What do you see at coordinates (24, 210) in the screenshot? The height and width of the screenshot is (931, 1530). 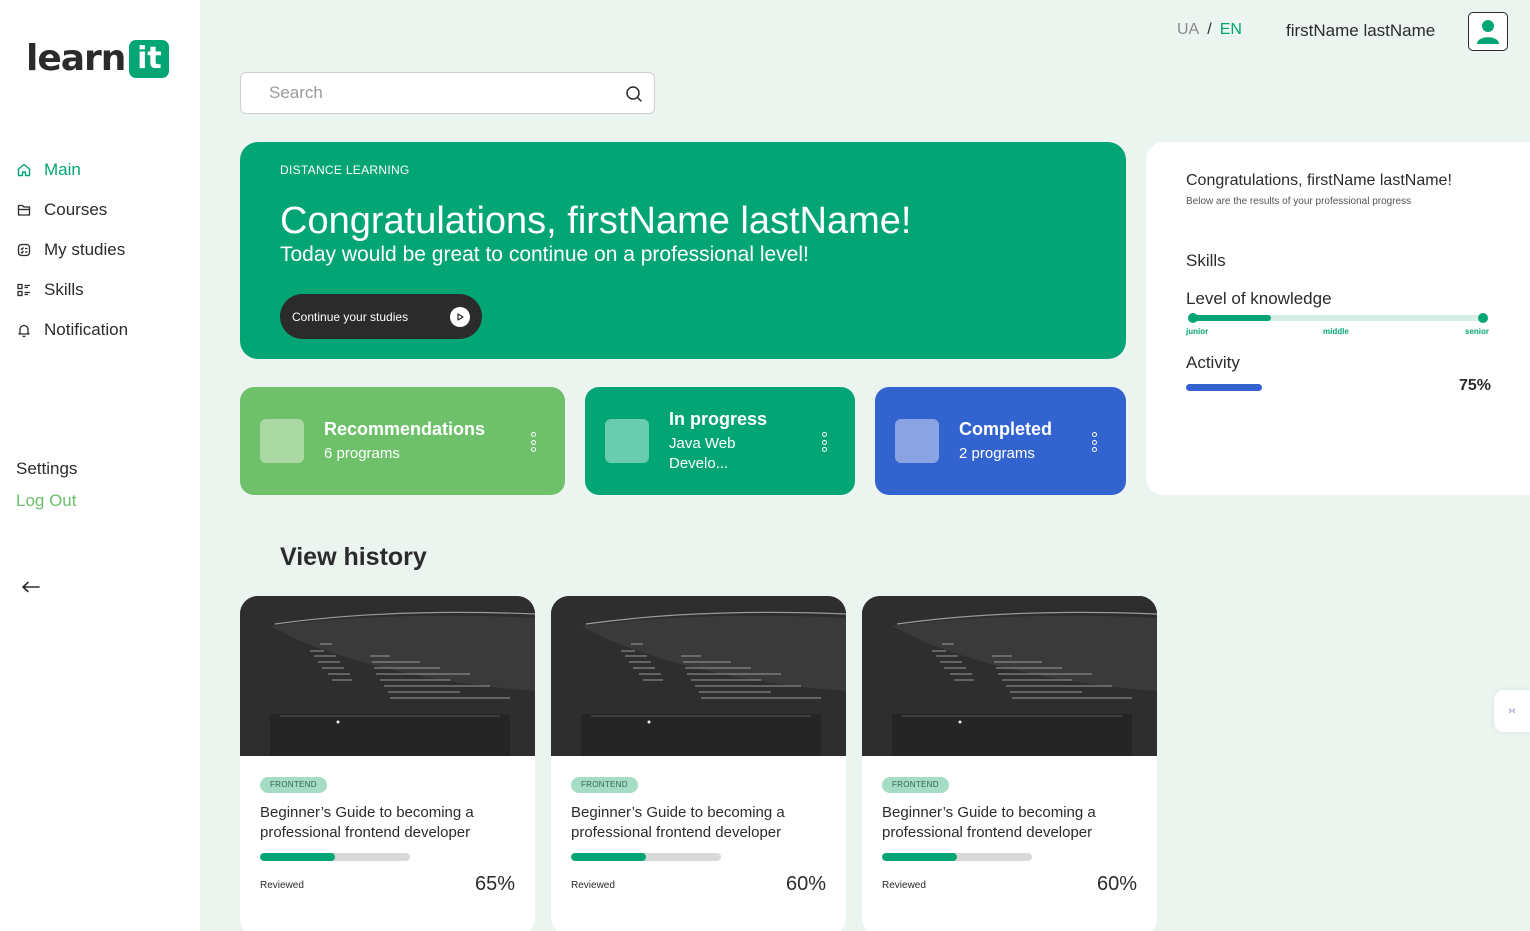 I see `folder-icon` at bounding box center [24, 210].